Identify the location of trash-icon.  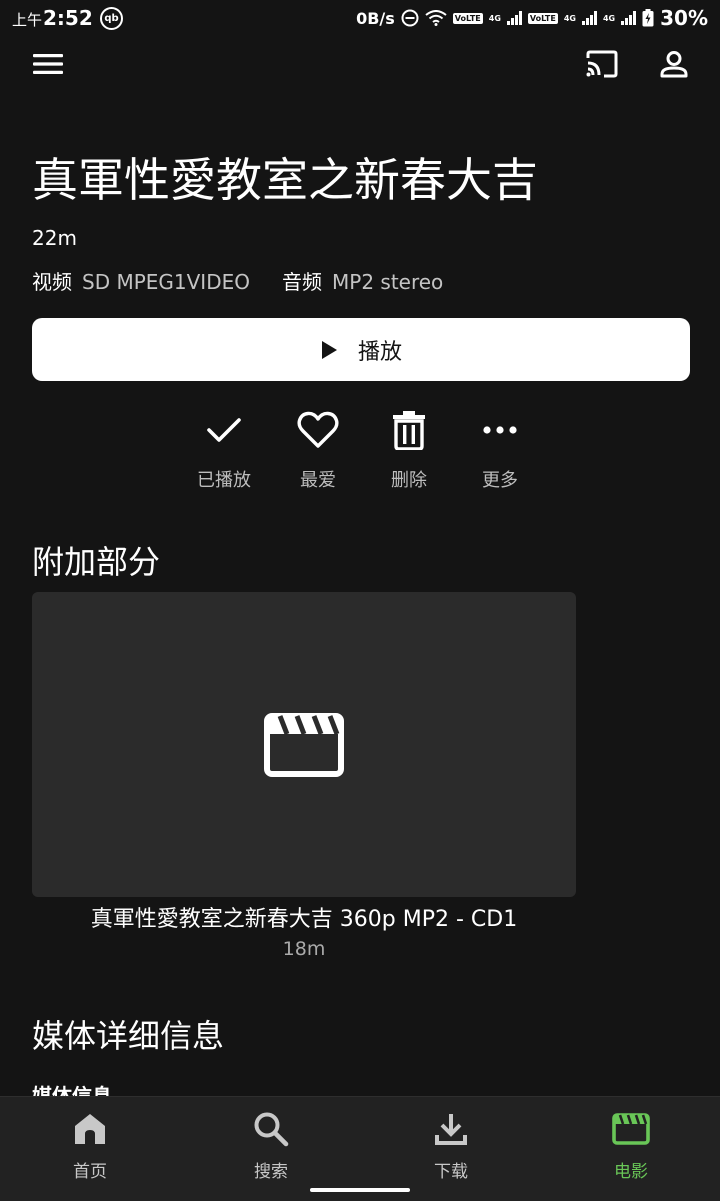
(409, 430).